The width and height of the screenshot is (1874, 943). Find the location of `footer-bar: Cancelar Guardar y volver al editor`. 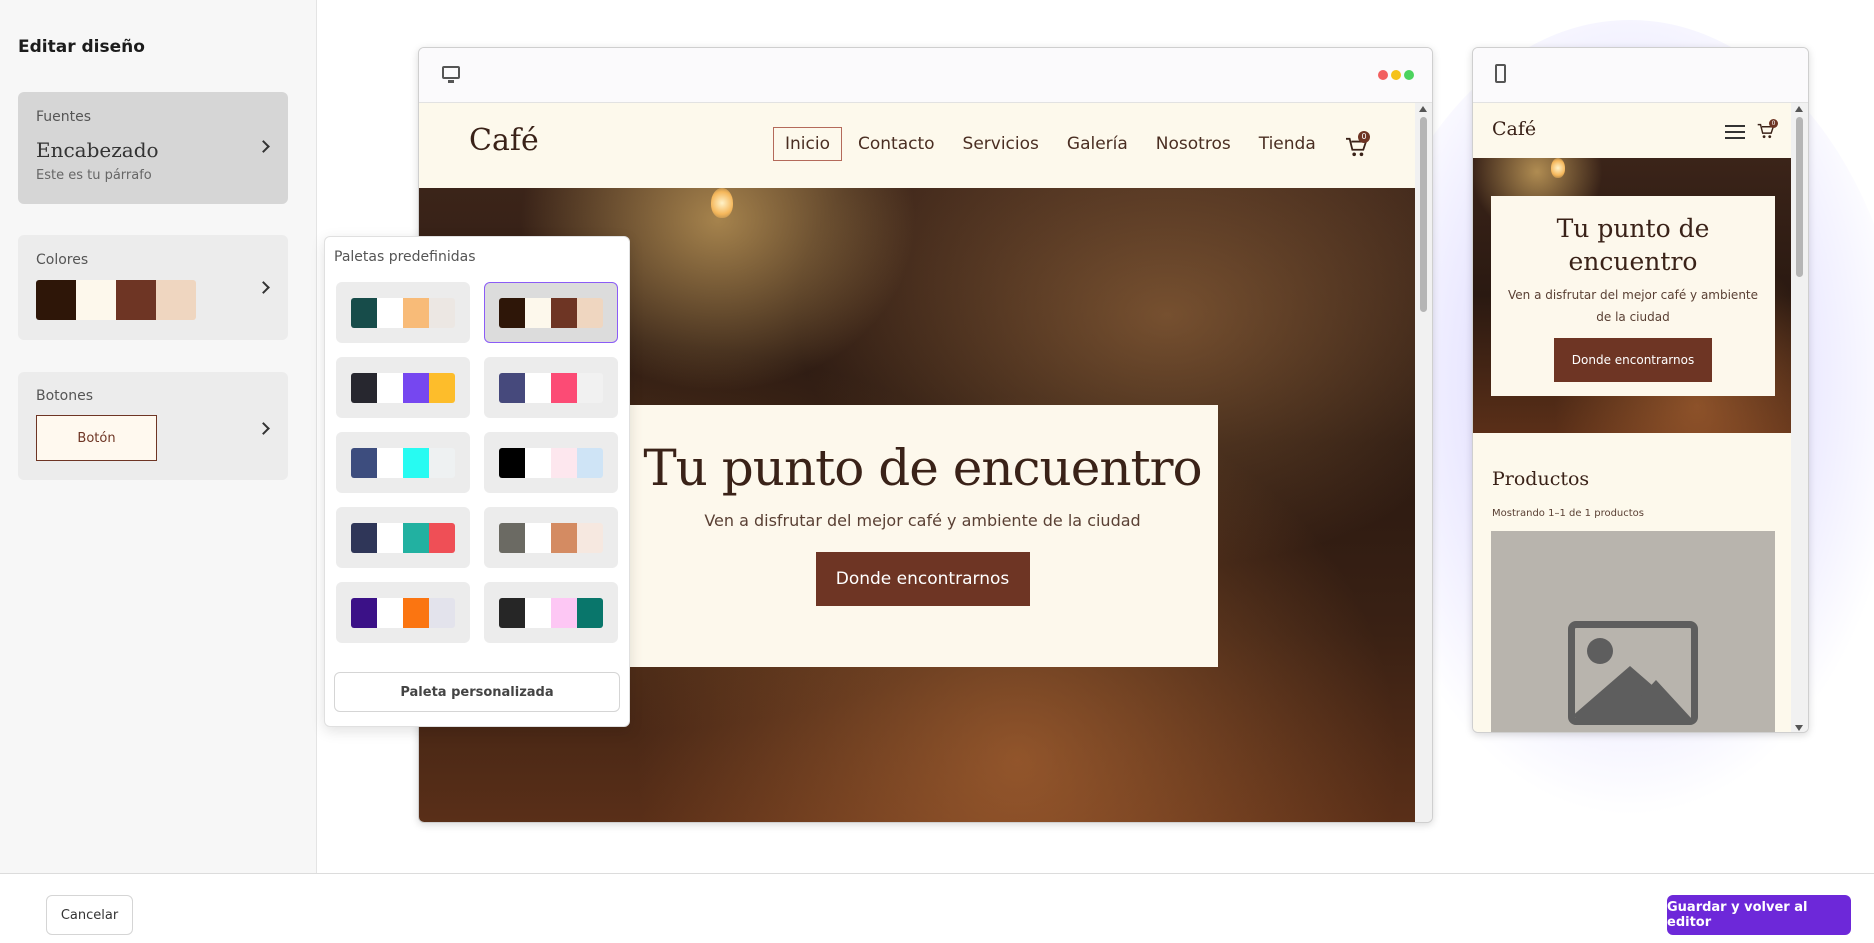

footer-bar: Cancelar Guardar y volver al editor is located at coordinates (937, 908).